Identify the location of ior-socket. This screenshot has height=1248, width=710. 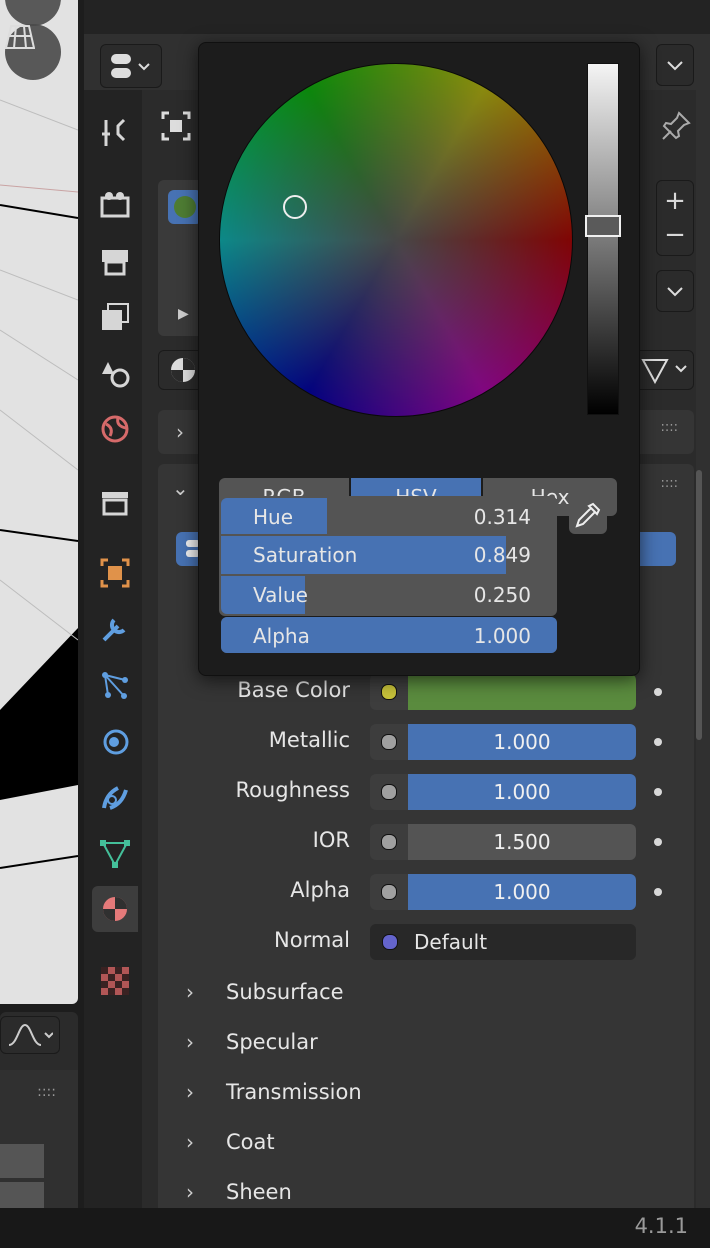
(389, 842).